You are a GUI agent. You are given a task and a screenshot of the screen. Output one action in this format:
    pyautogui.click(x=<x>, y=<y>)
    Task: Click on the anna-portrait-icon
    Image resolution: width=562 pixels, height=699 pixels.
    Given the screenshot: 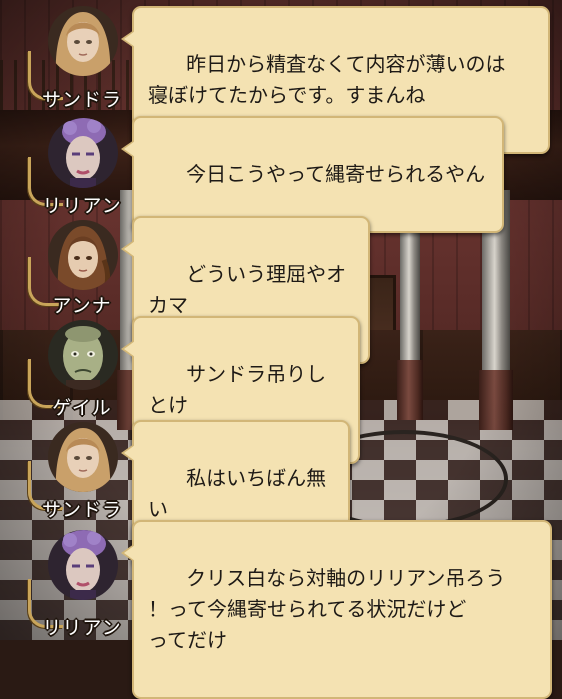 What is the action you would take?
    pyautogui.click(x=83, y=255)
    